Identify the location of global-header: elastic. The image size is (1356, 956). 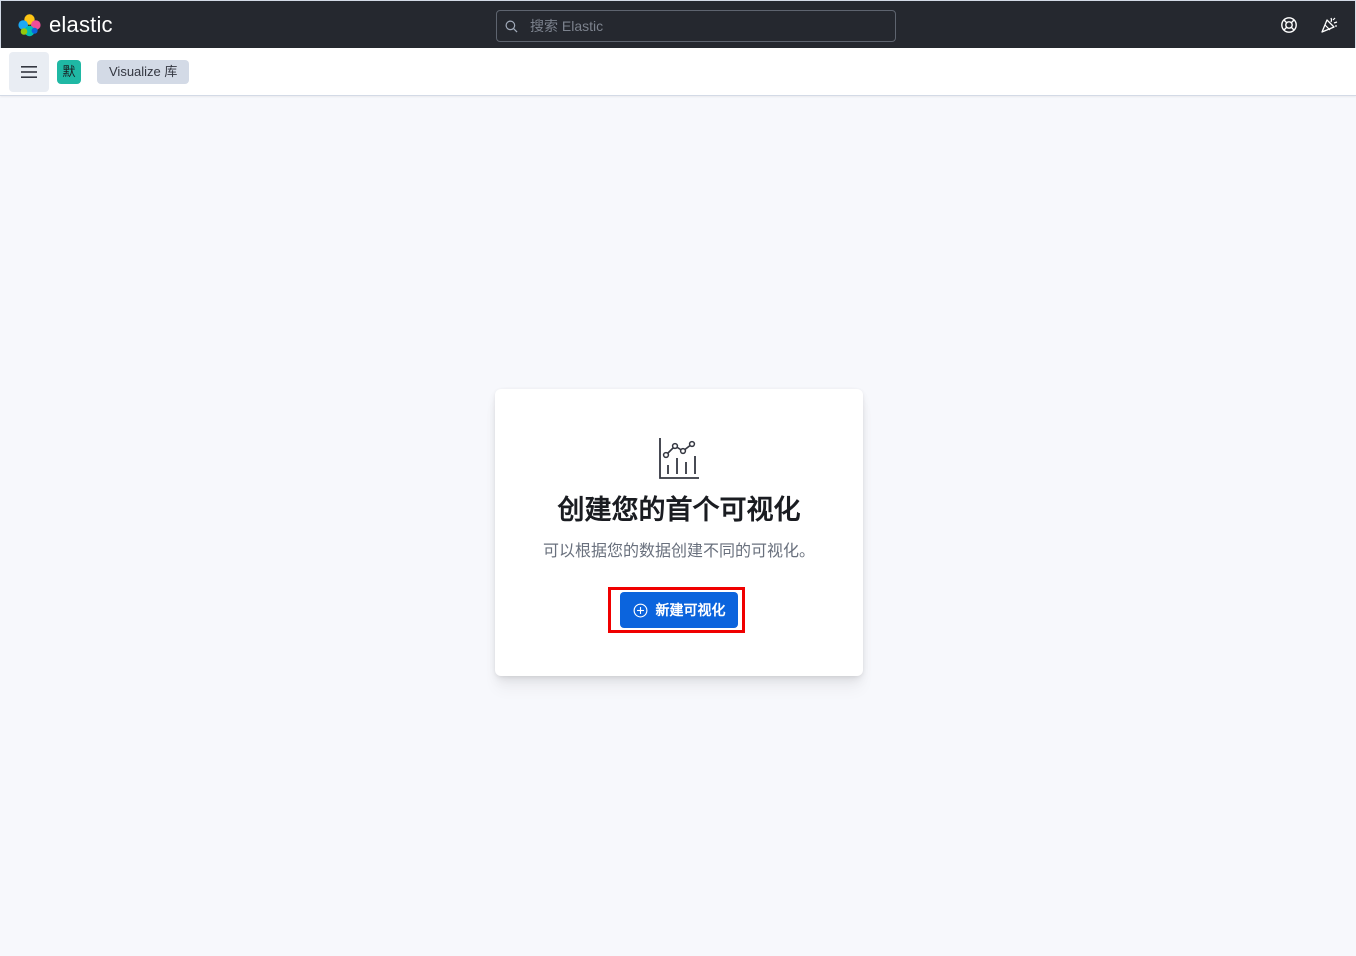
(678, 24).